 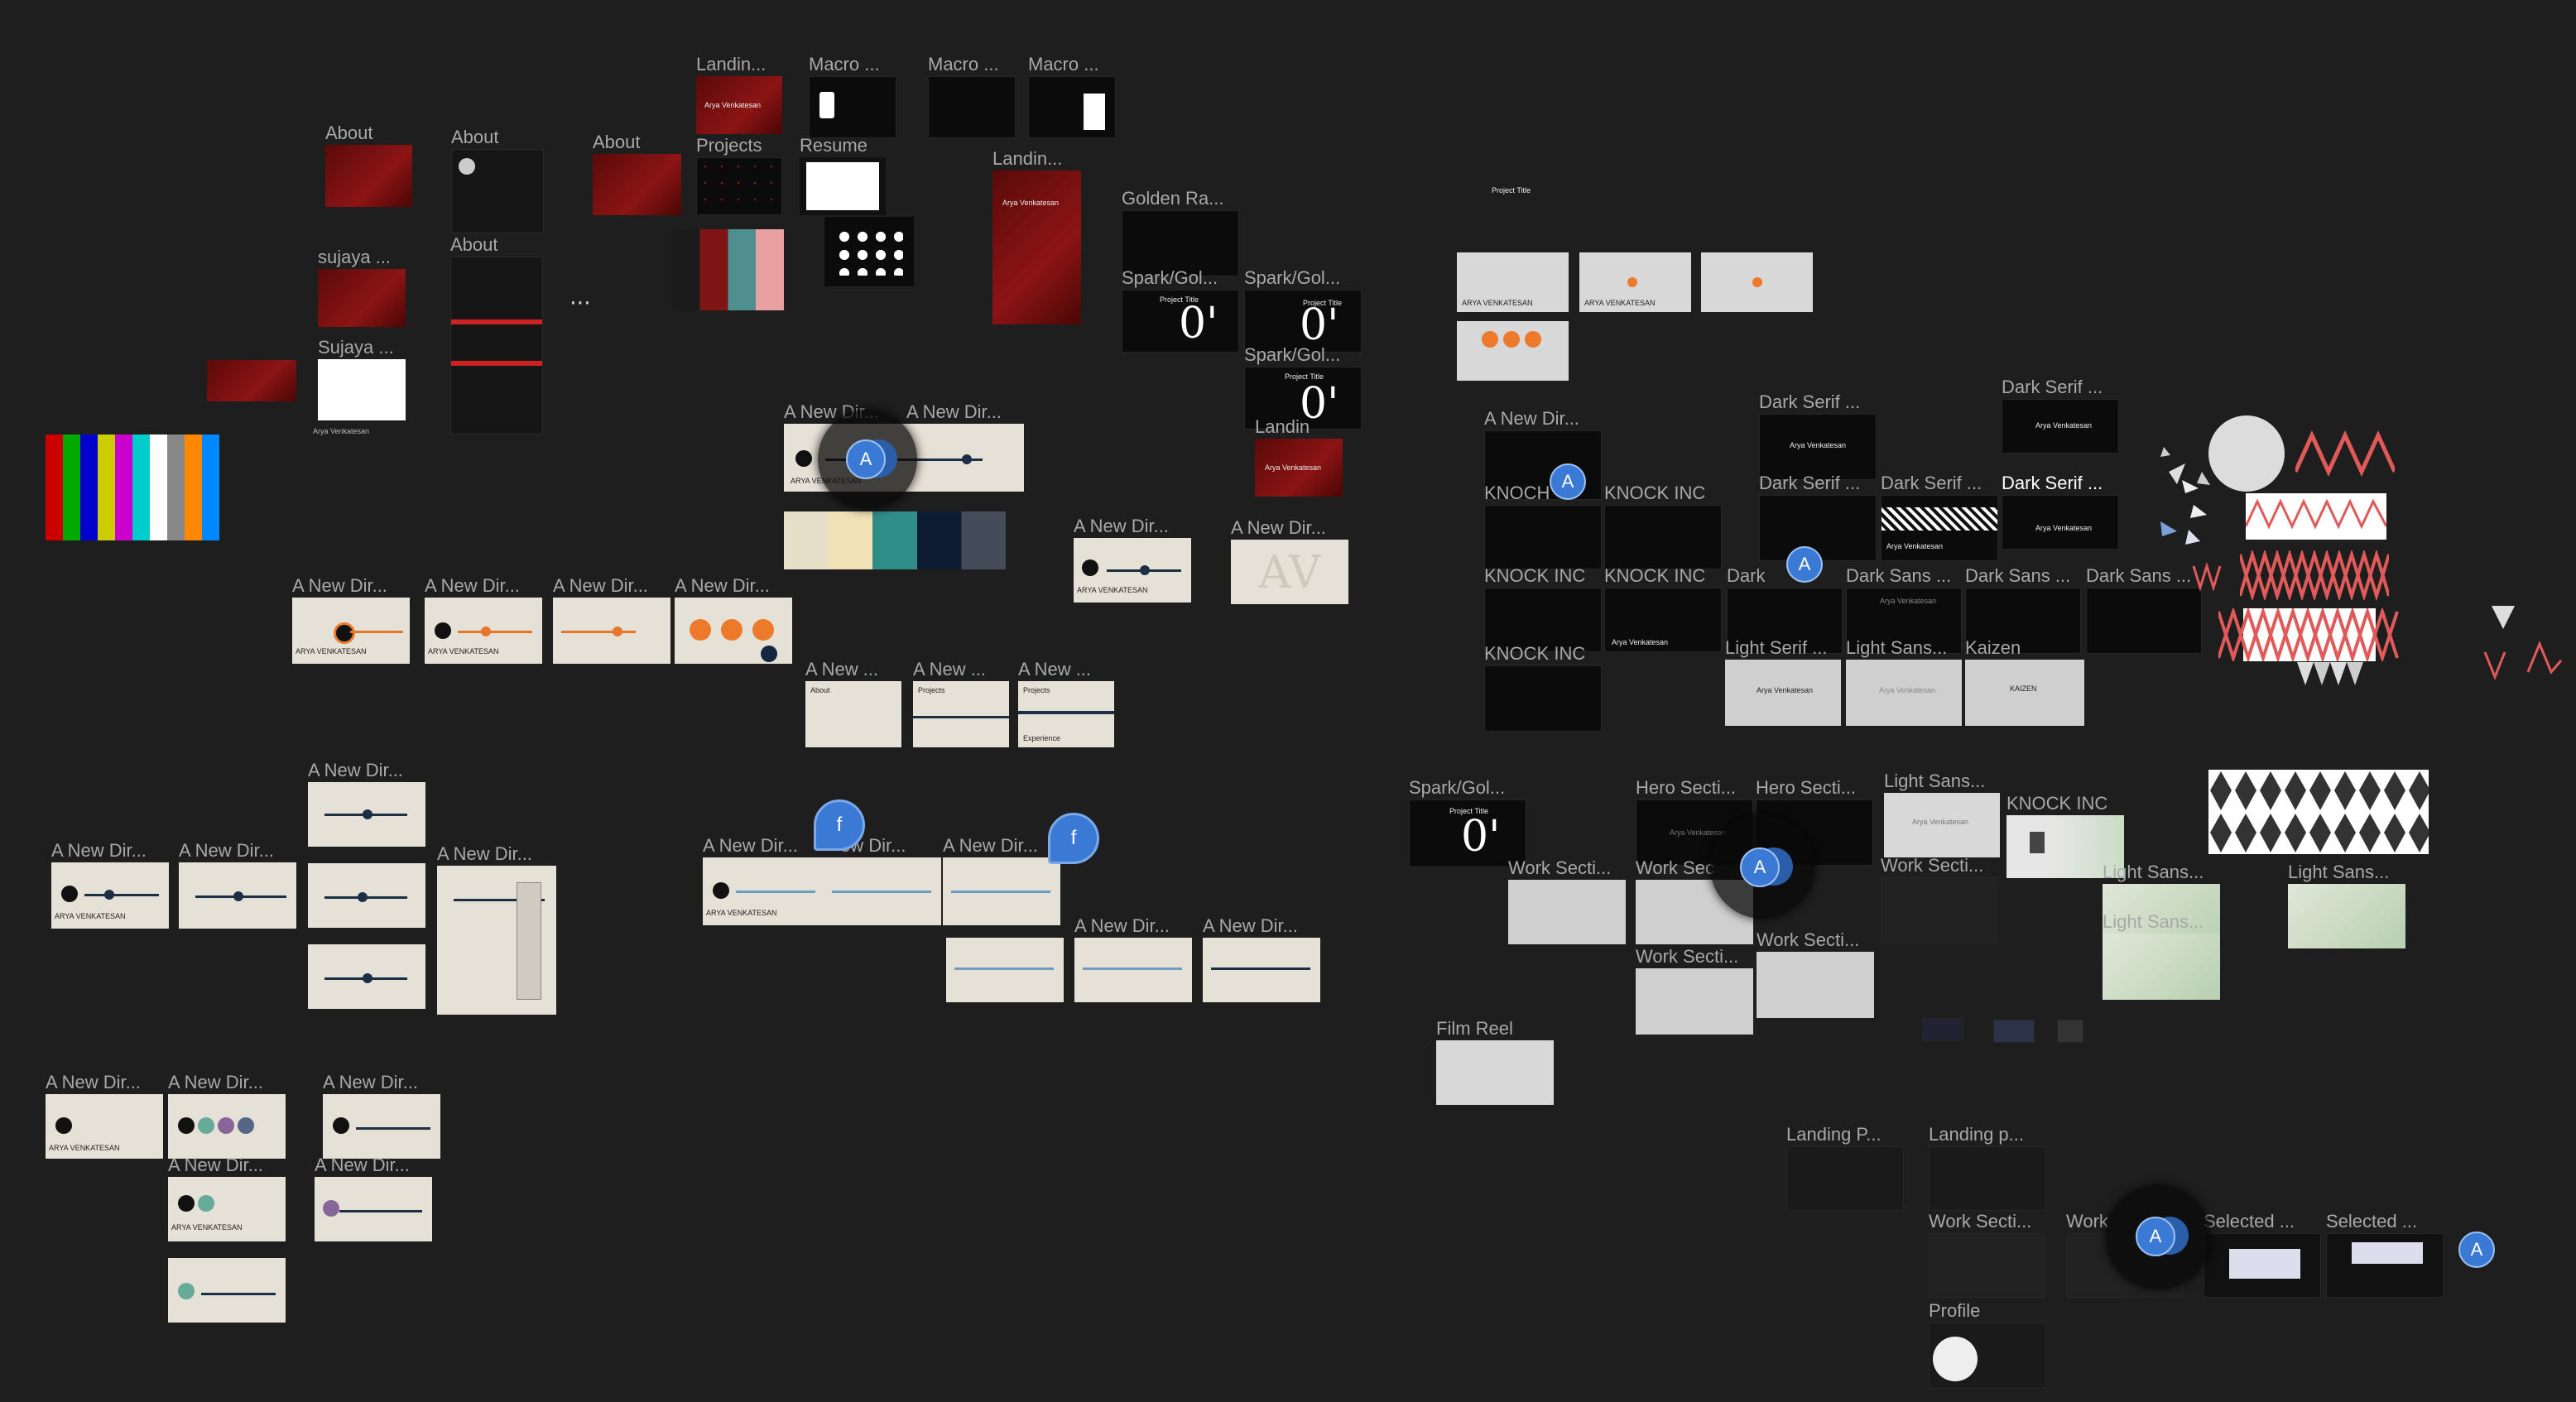 I want to click on frame-knock-2: KNOCK INC, so click(x=1663, y=526).